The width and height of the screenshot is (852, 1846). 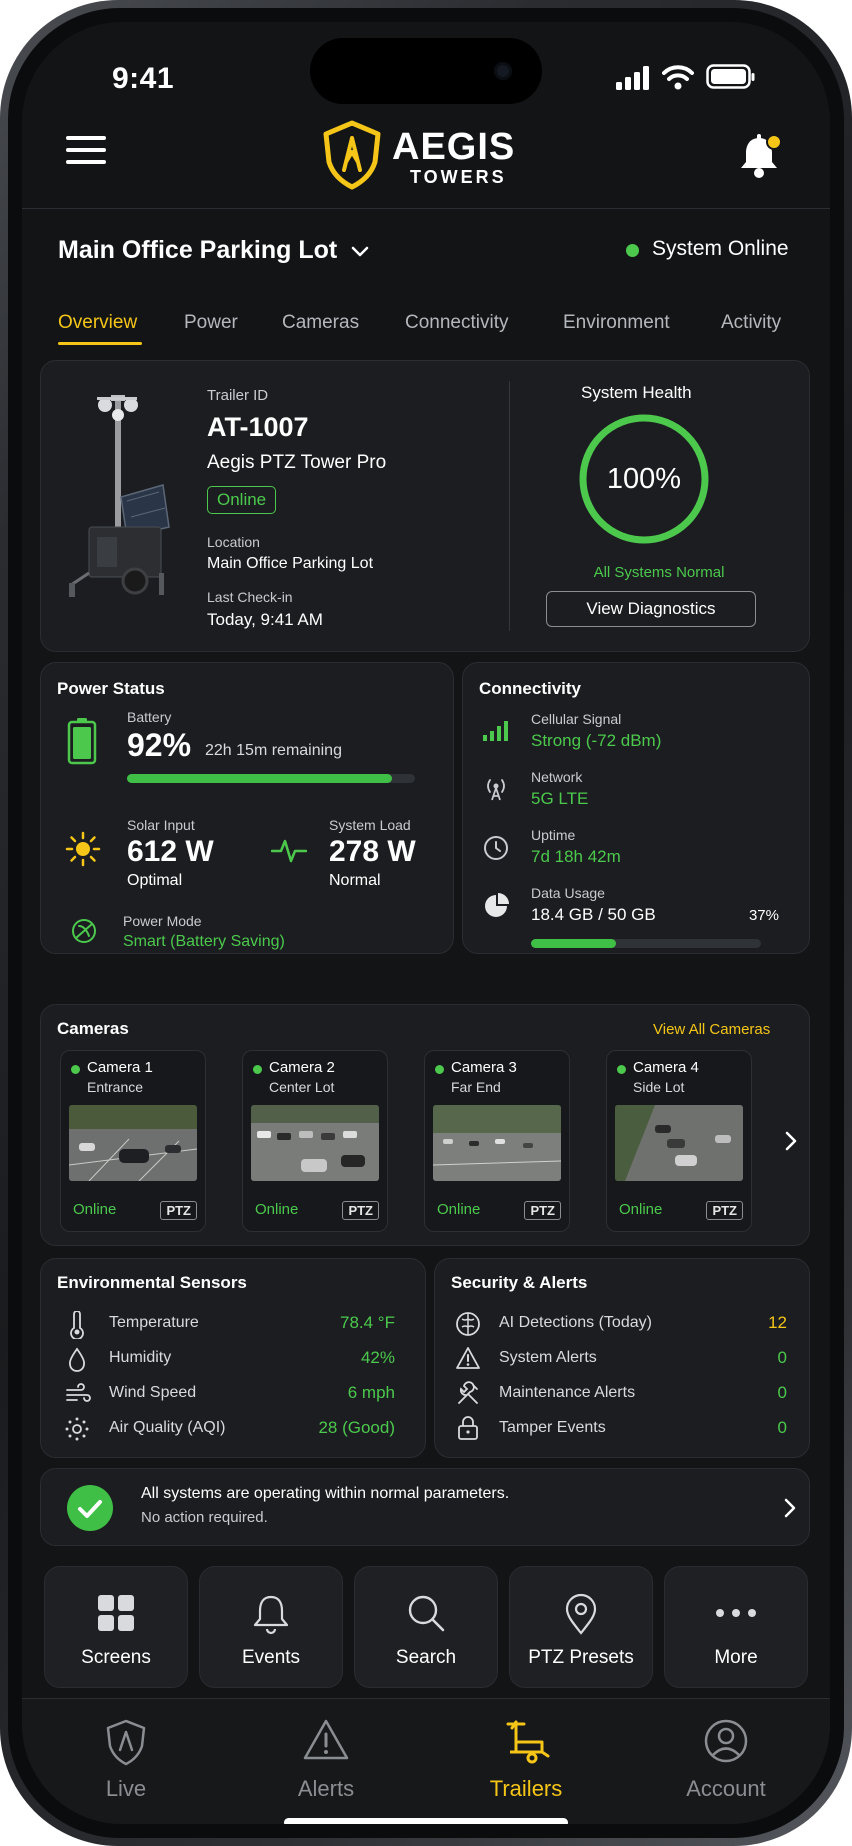 I want to click on grid-icon, so click(x=116, y=1613).